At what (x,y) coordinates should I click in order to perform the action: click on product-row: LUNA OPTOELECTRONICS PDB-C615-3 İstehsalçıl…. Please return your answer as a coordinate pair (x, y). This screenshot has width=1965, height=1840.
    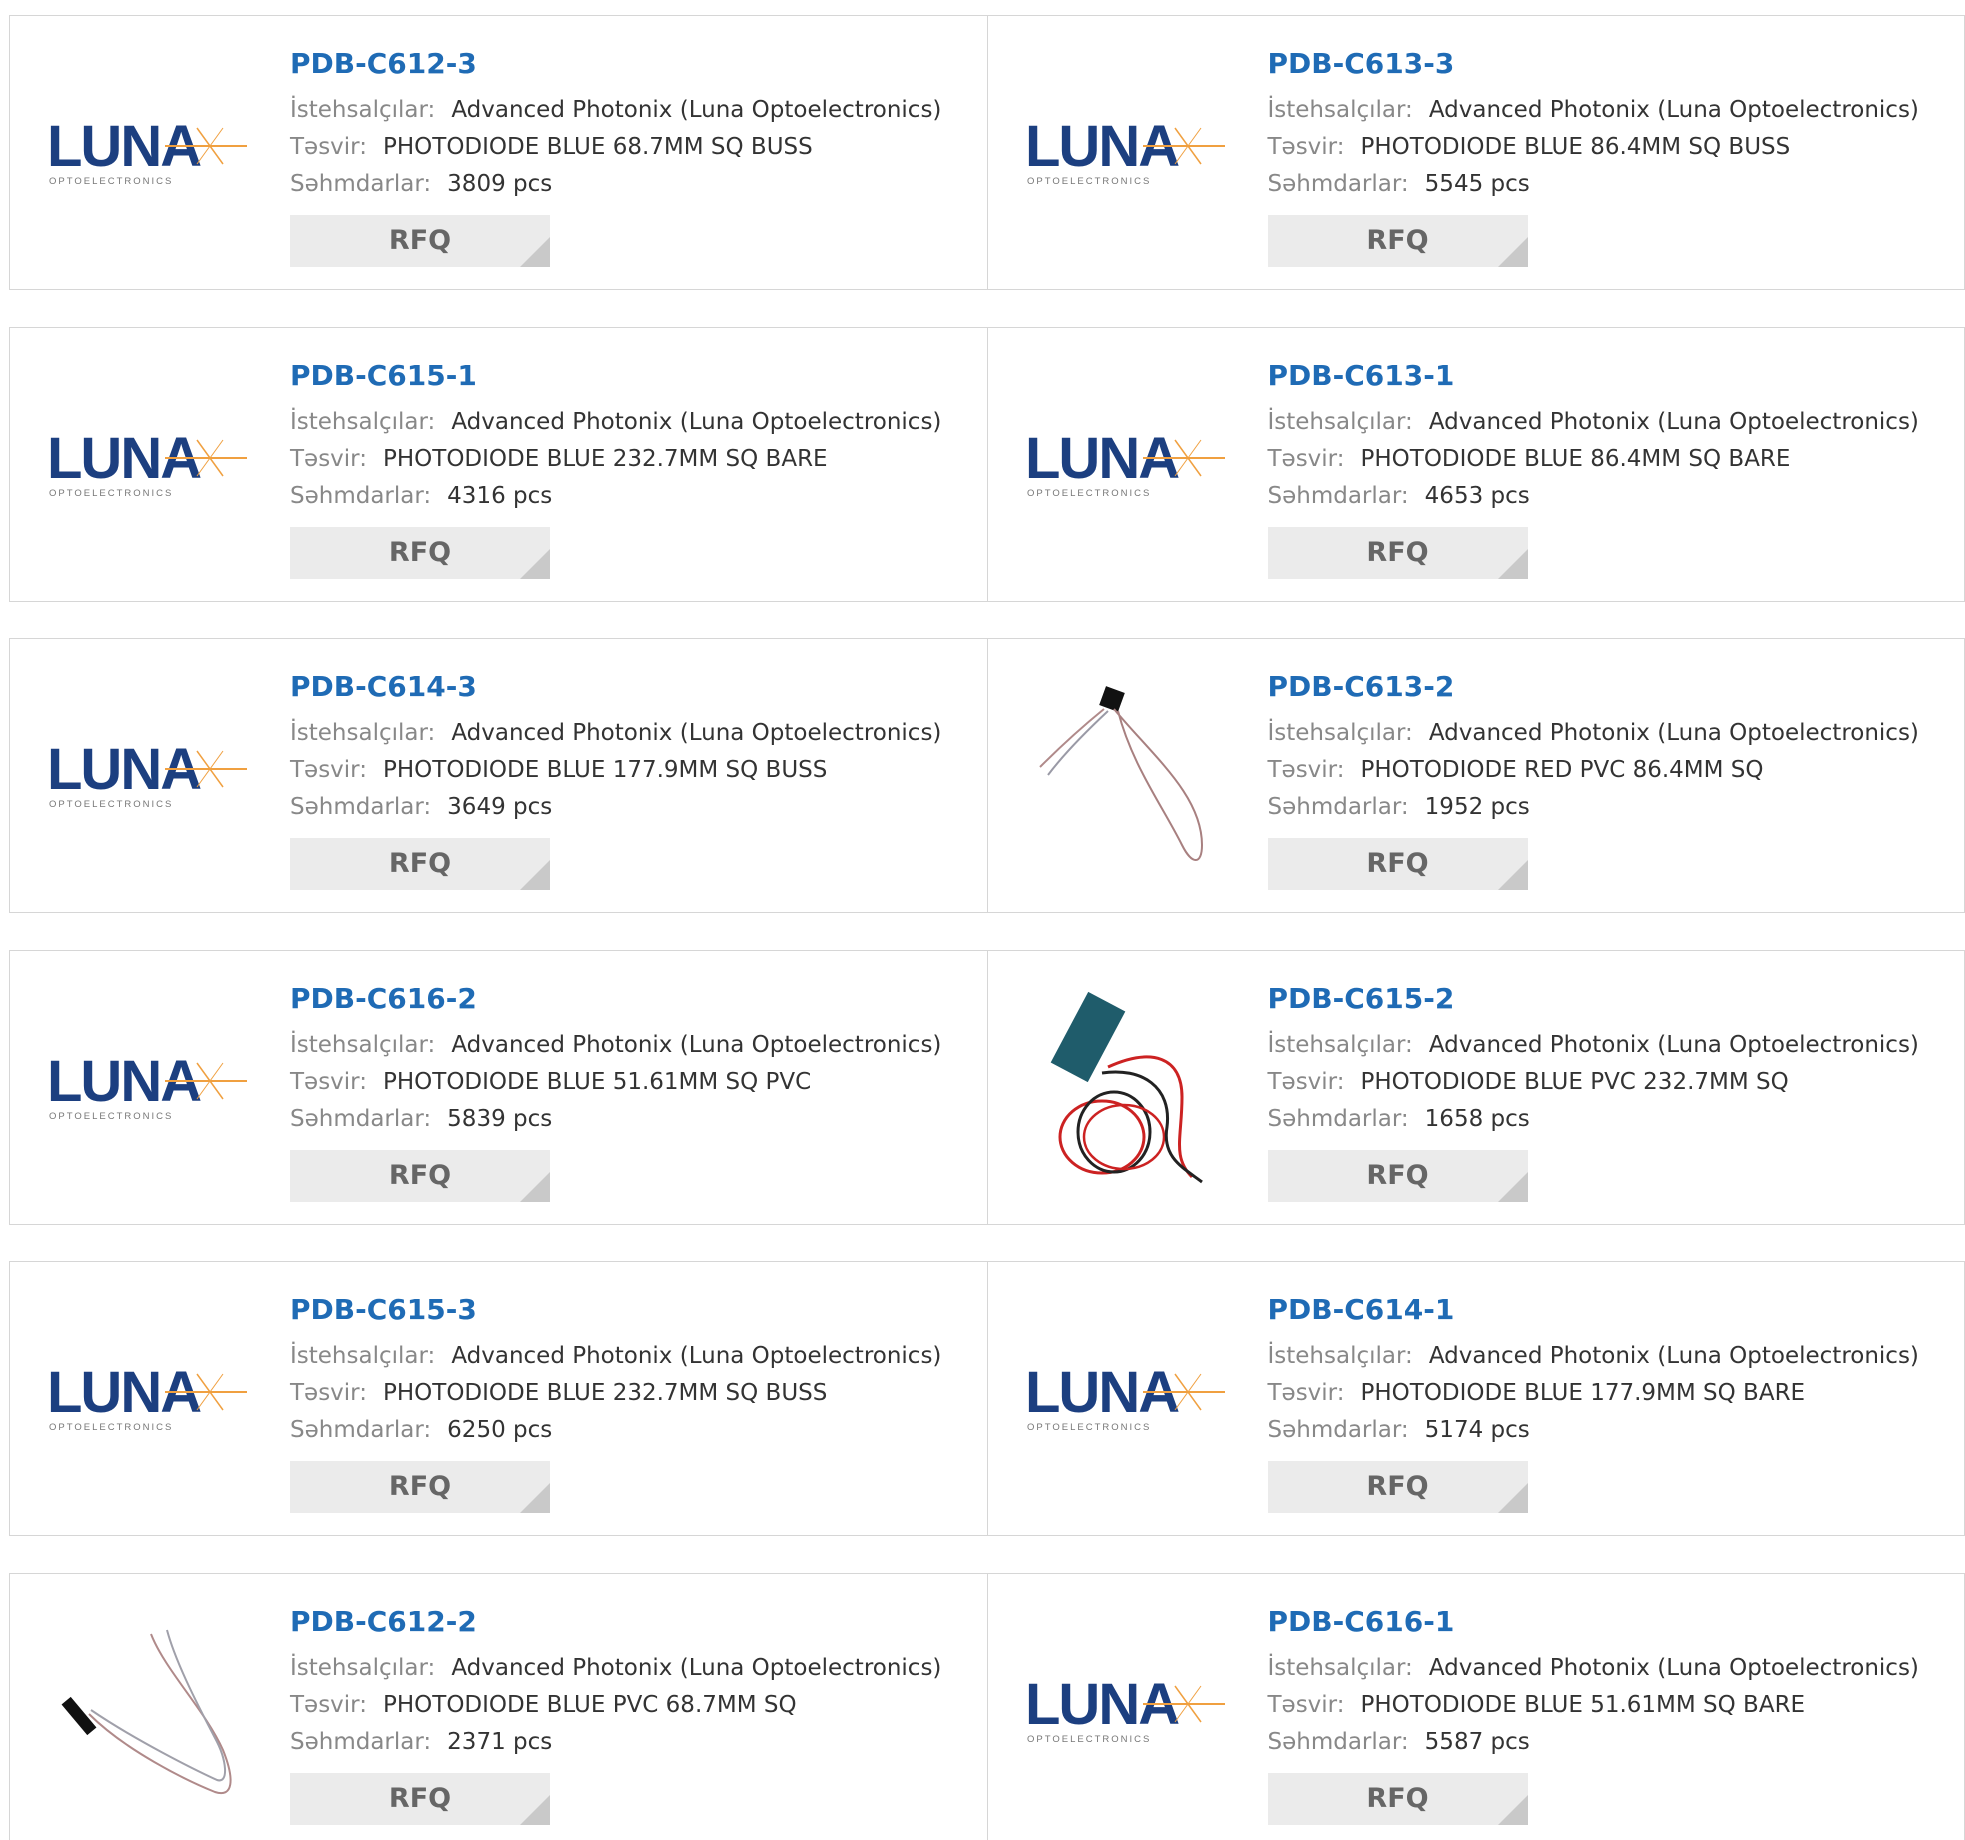
    Looking at the image, I should click on (987, 1398).